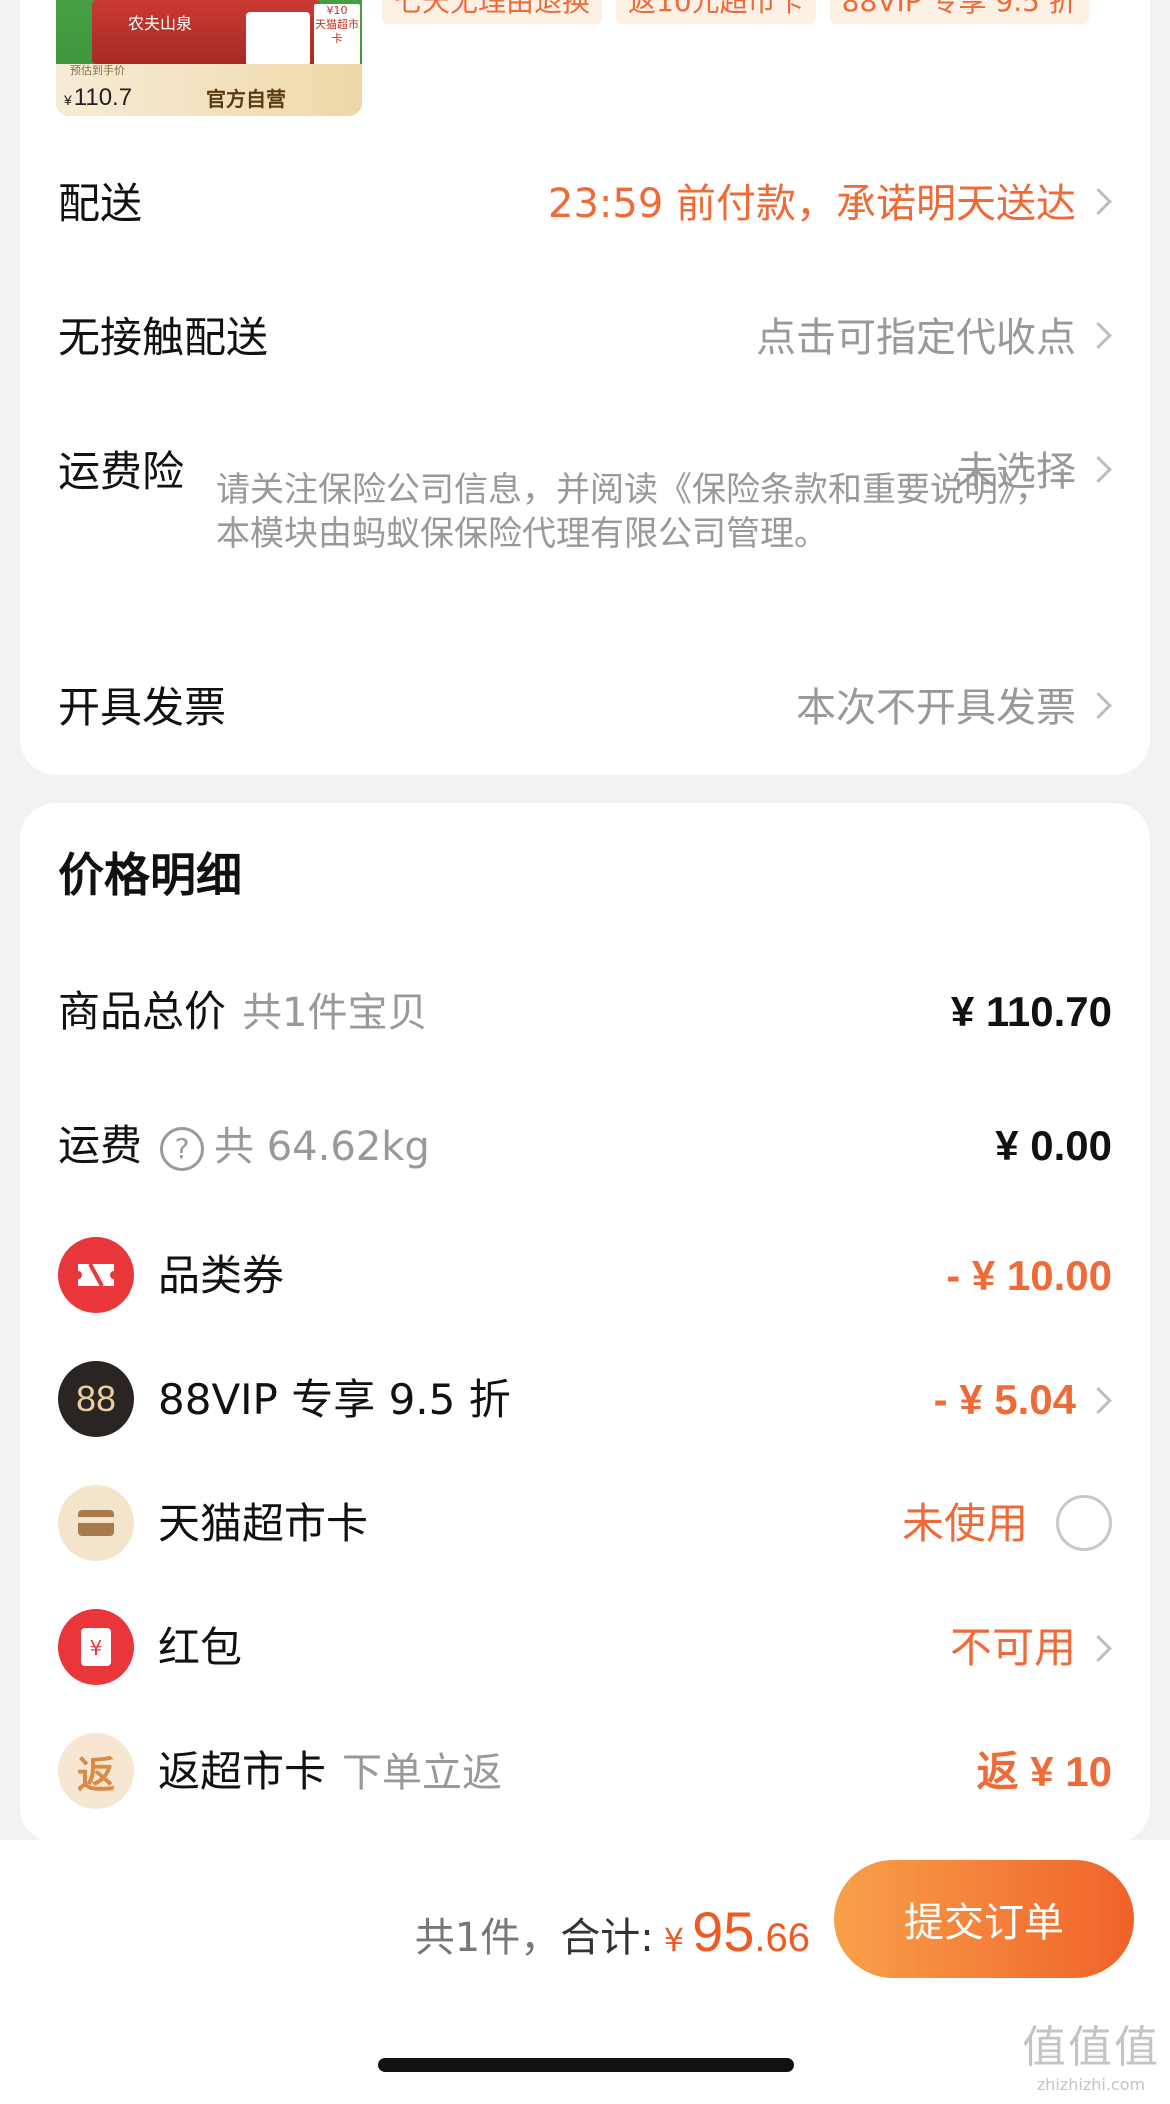  I want to click on vip-88-icon: 88, so click(96, 1399).